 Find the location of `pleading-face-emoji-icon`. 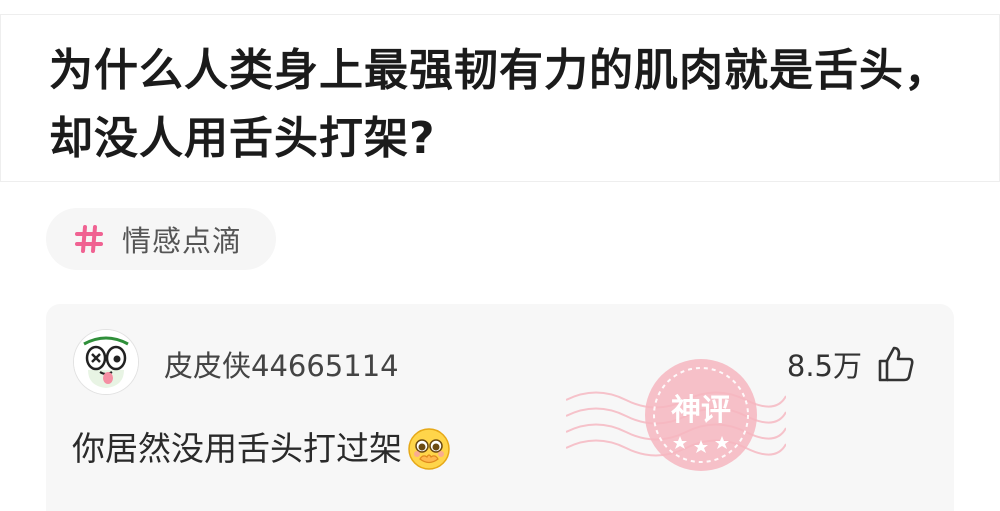

pleading-face-emoji-icon is located at coordinates (429, 449).